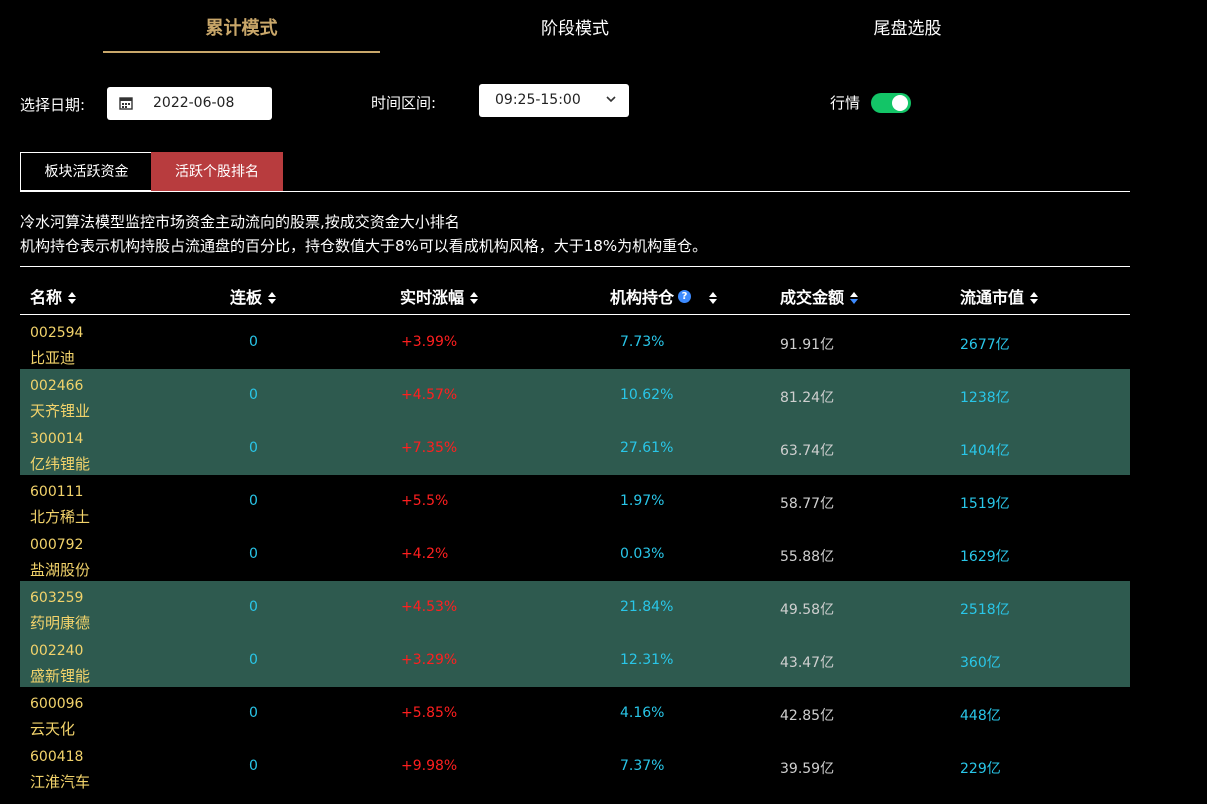  What do you see at coordinates (425, 501) in the screenshot?
I see `change-value: +5.5%` at bounding box center [425, 501].